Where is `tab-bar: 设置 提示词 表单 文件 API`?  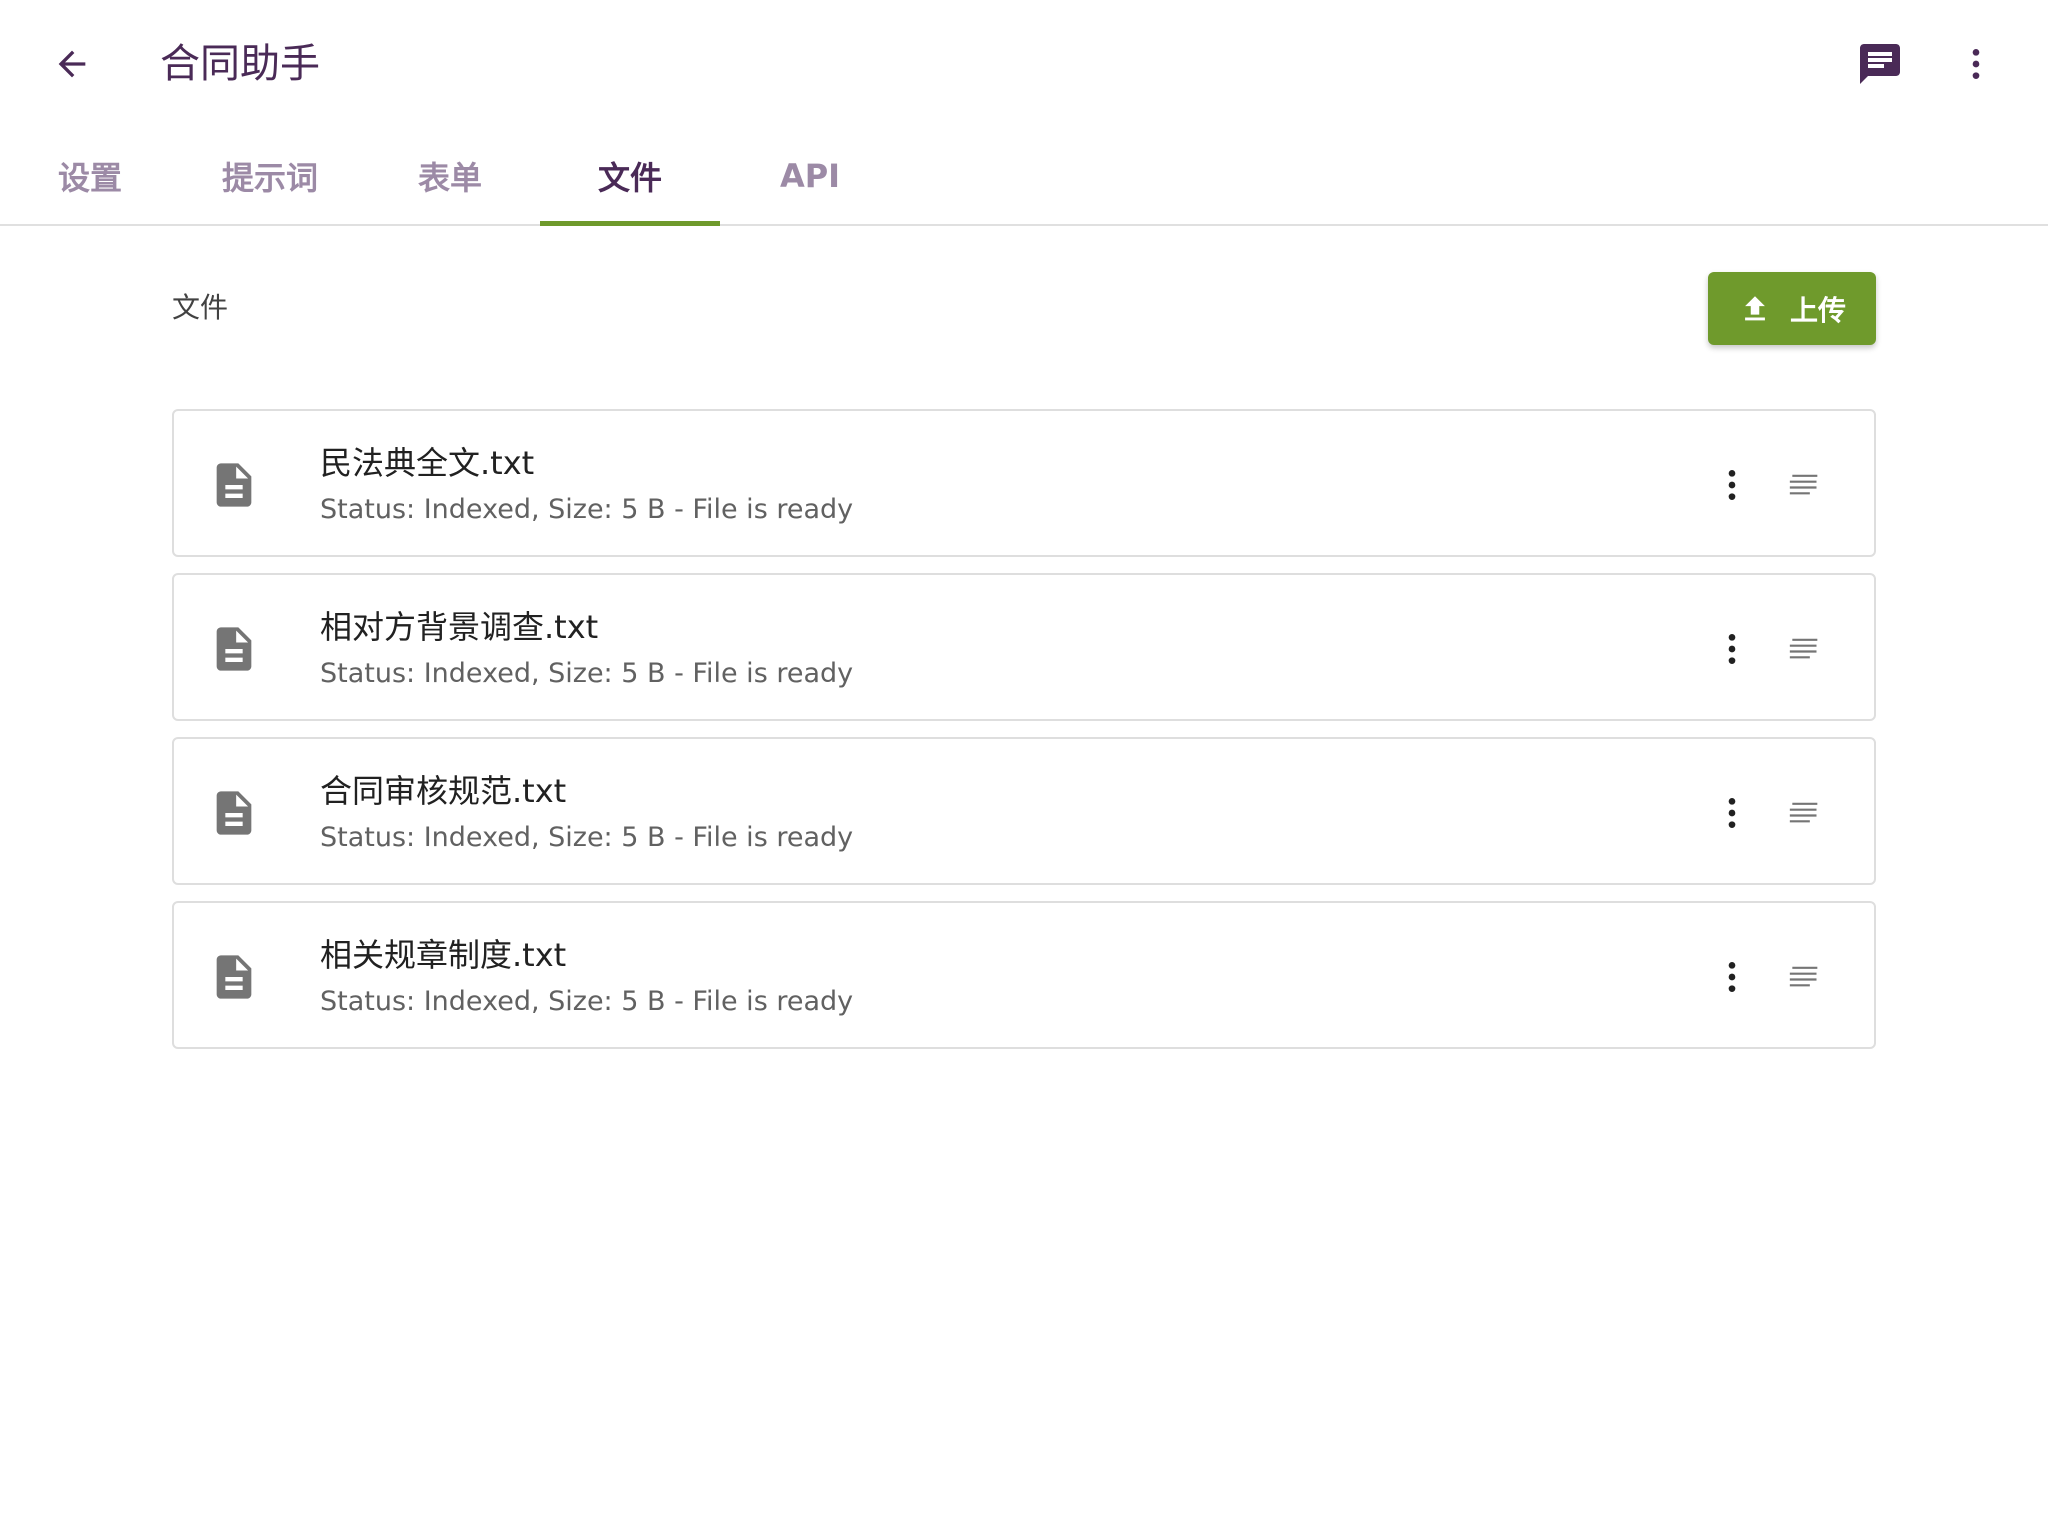 tab-bar: 设置 提示词 表单 文件 API is located at coordinates (1024, 177).